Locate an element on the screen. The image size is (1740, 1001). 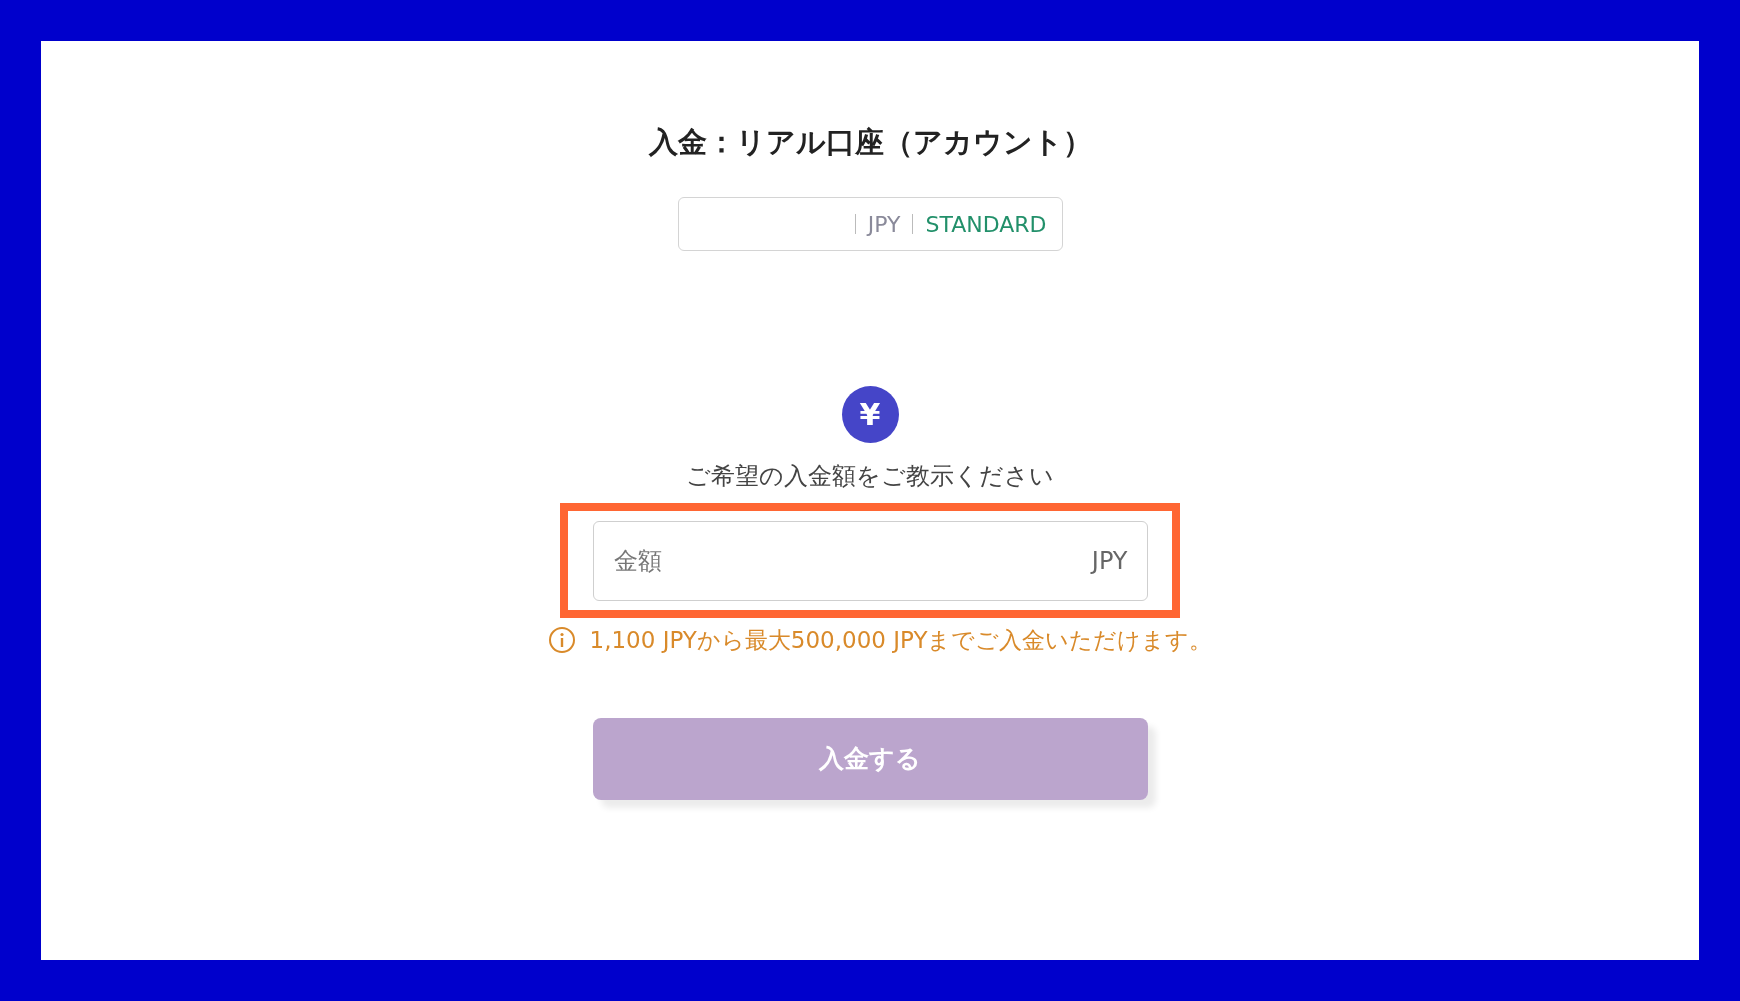
page-title: 入金：リアル口座（アカウント） is located at coordinates (870, 142).